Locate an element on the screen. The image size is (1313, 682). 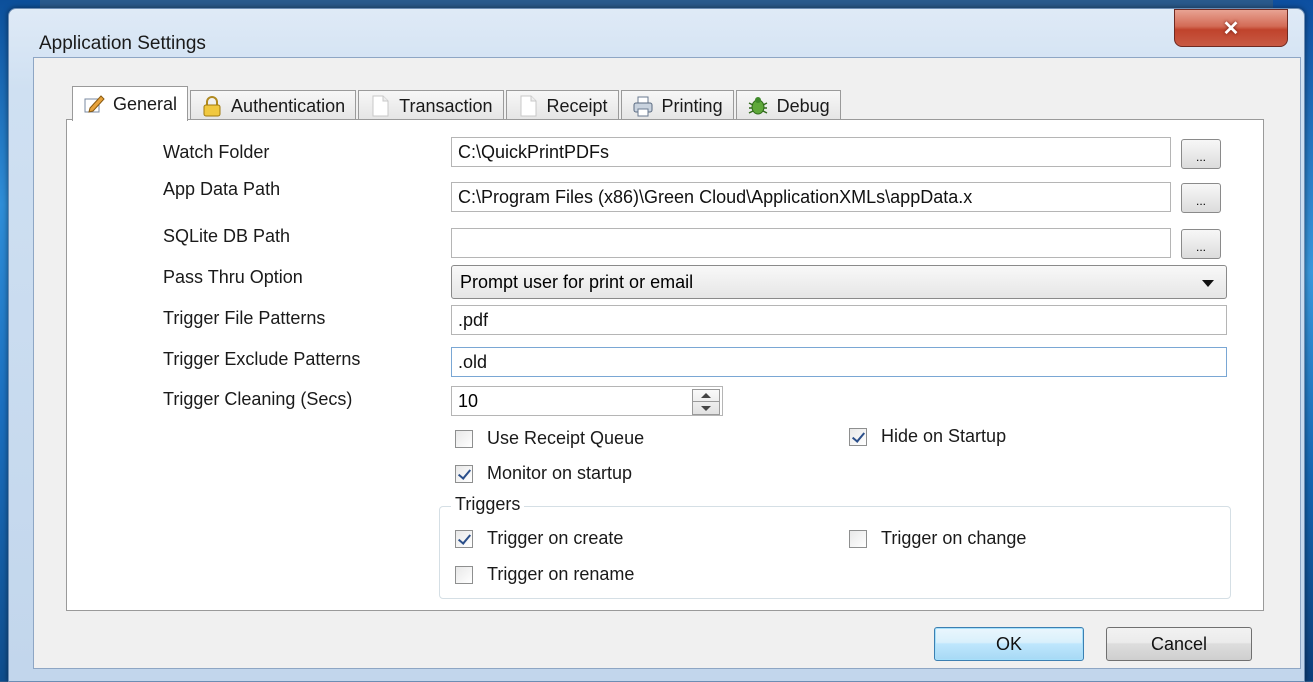
trigger-exclude-patterns-input: .old is located at coordinates (839, 362).